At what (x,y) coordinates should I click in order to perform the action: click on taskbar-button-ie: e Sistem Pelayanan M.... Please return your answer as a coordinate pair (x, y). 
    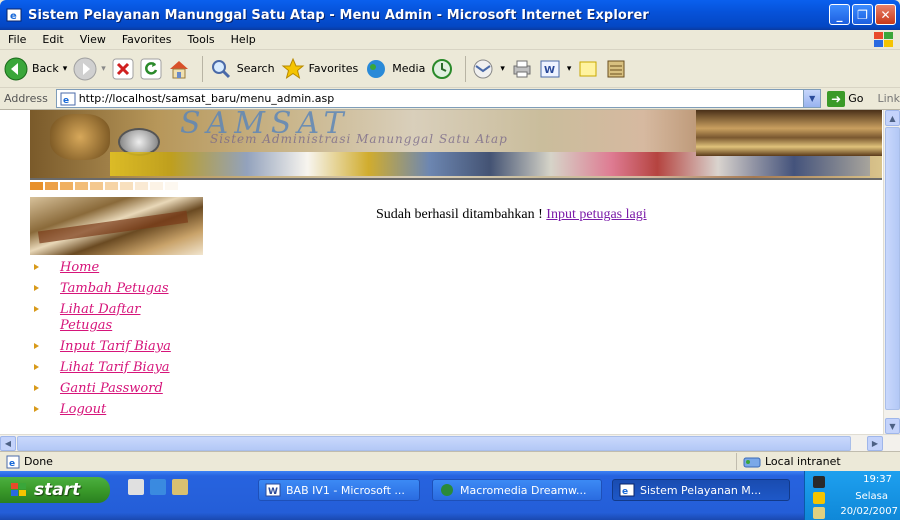
    Looking at the image, I should click on (701, 490).